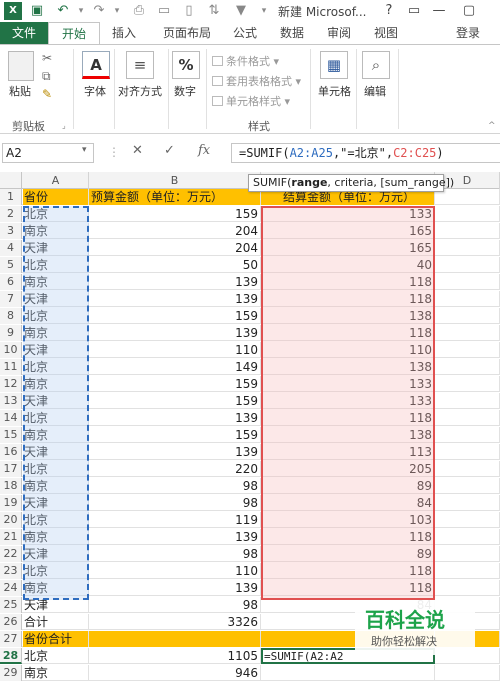  What do you see at coordinates (11, 401) in the screenshot?
I see `row-header: 13` at bounding box center [11, 401].